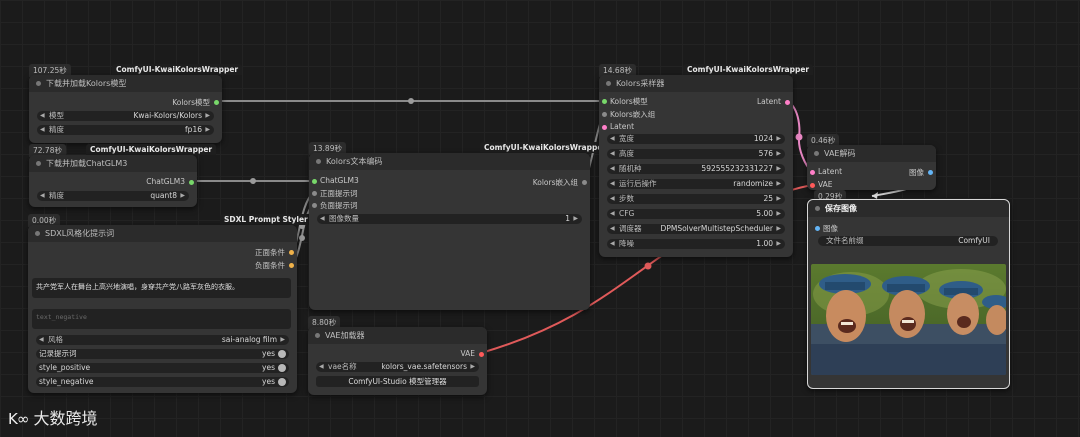 This screenshot has width=1080, height=437. What do you see at coordinates (161, 319) in the screenshot?
I see `negative-prompt-textarea: text_negative` at bounding box center [161, 319].